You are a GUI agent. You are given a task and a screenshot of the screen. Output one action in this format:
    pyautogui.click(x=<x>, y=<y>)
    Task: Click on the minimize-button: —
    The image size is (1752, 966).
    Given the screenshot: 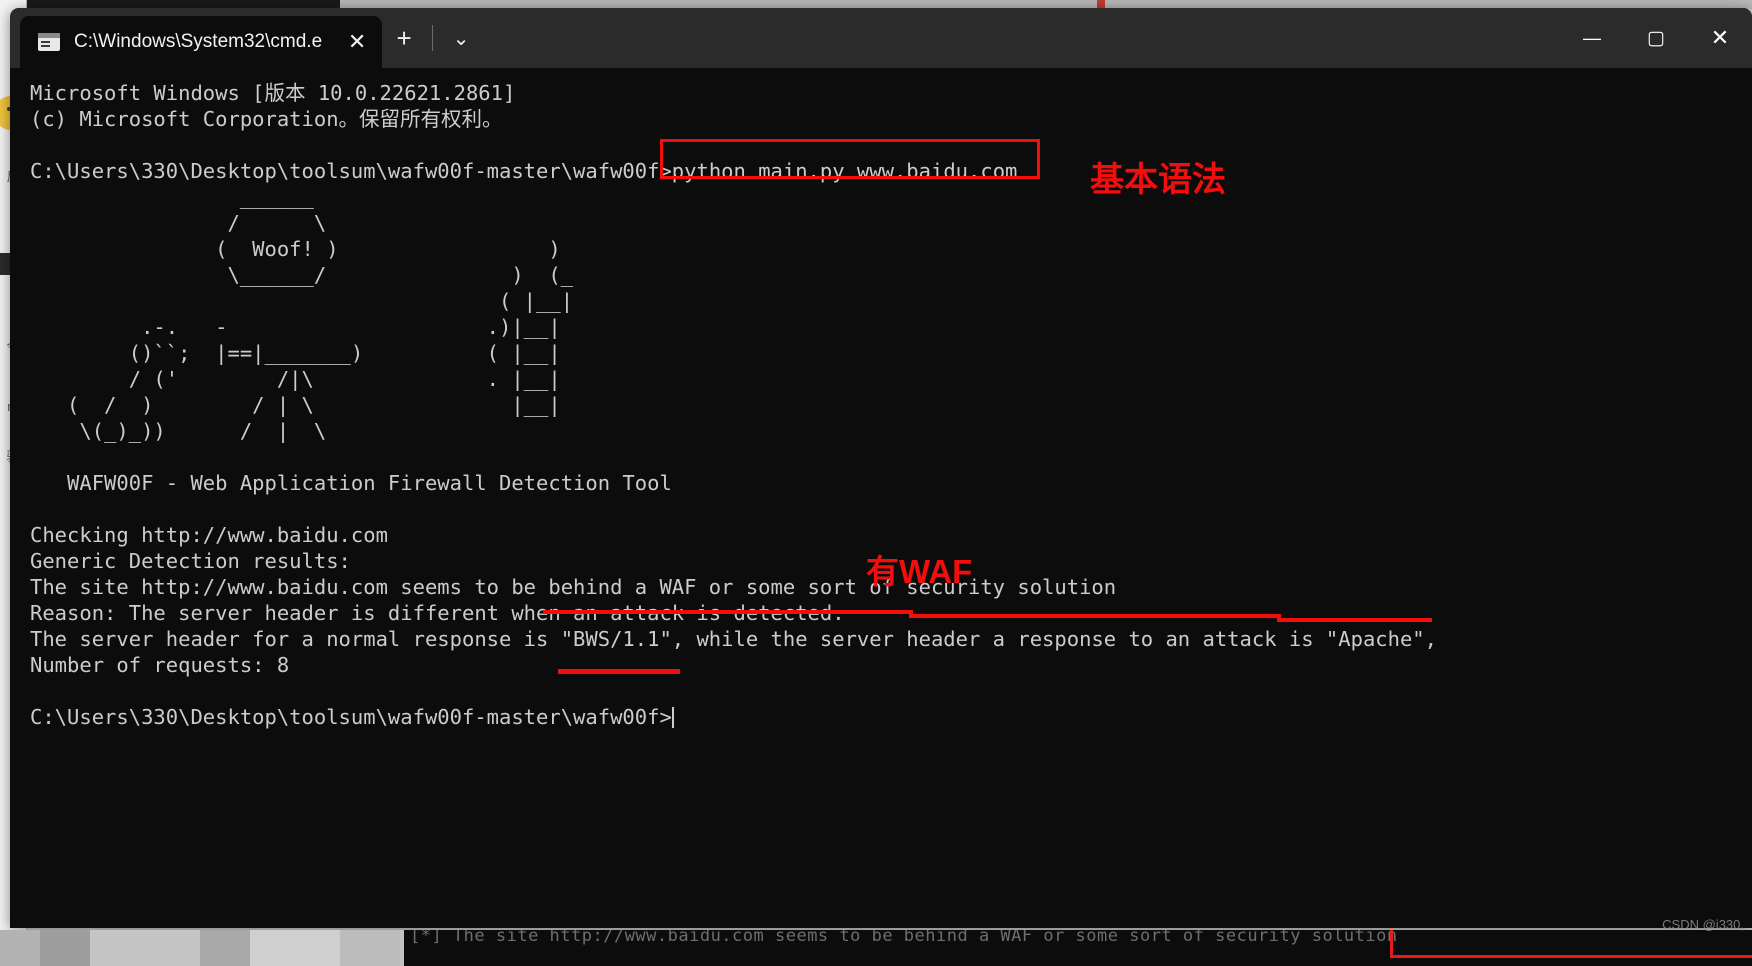 What is the action you would take?
    pyautogui.click(x=1592, y=38)
    